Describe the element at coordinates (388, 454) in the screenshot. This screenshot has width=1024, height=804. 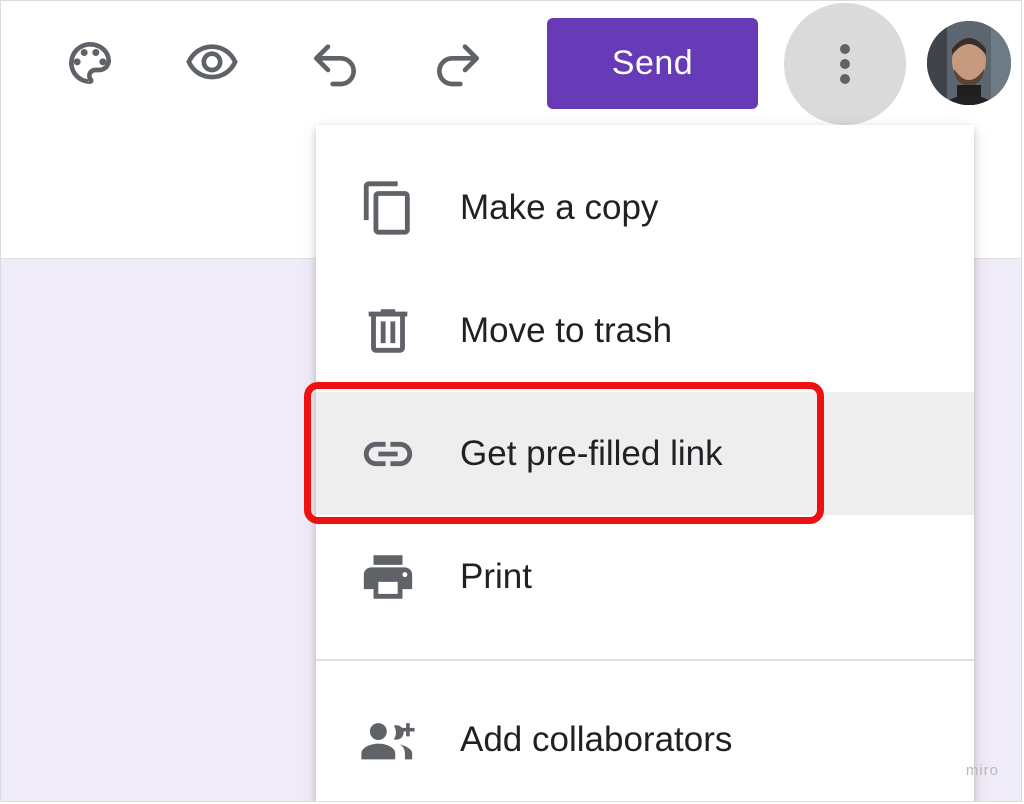
I see `link-icon` at that location.